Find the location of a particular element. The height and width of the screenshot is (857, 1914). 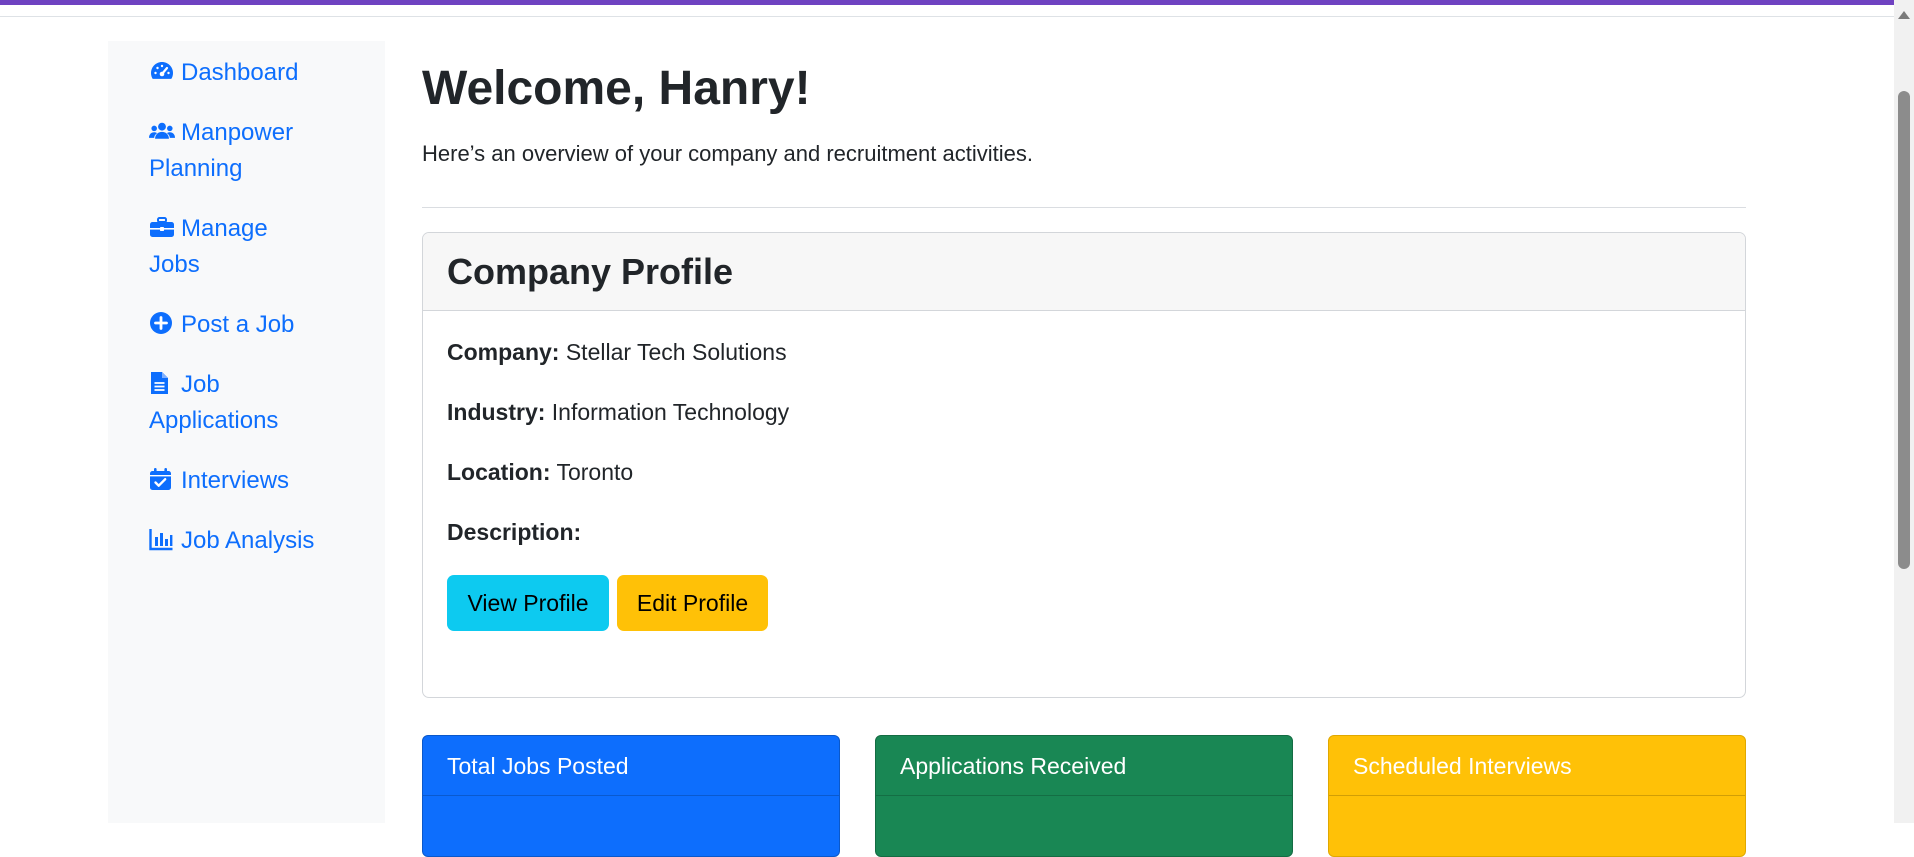

company-label: Company: is located at coordinates (503, 352).